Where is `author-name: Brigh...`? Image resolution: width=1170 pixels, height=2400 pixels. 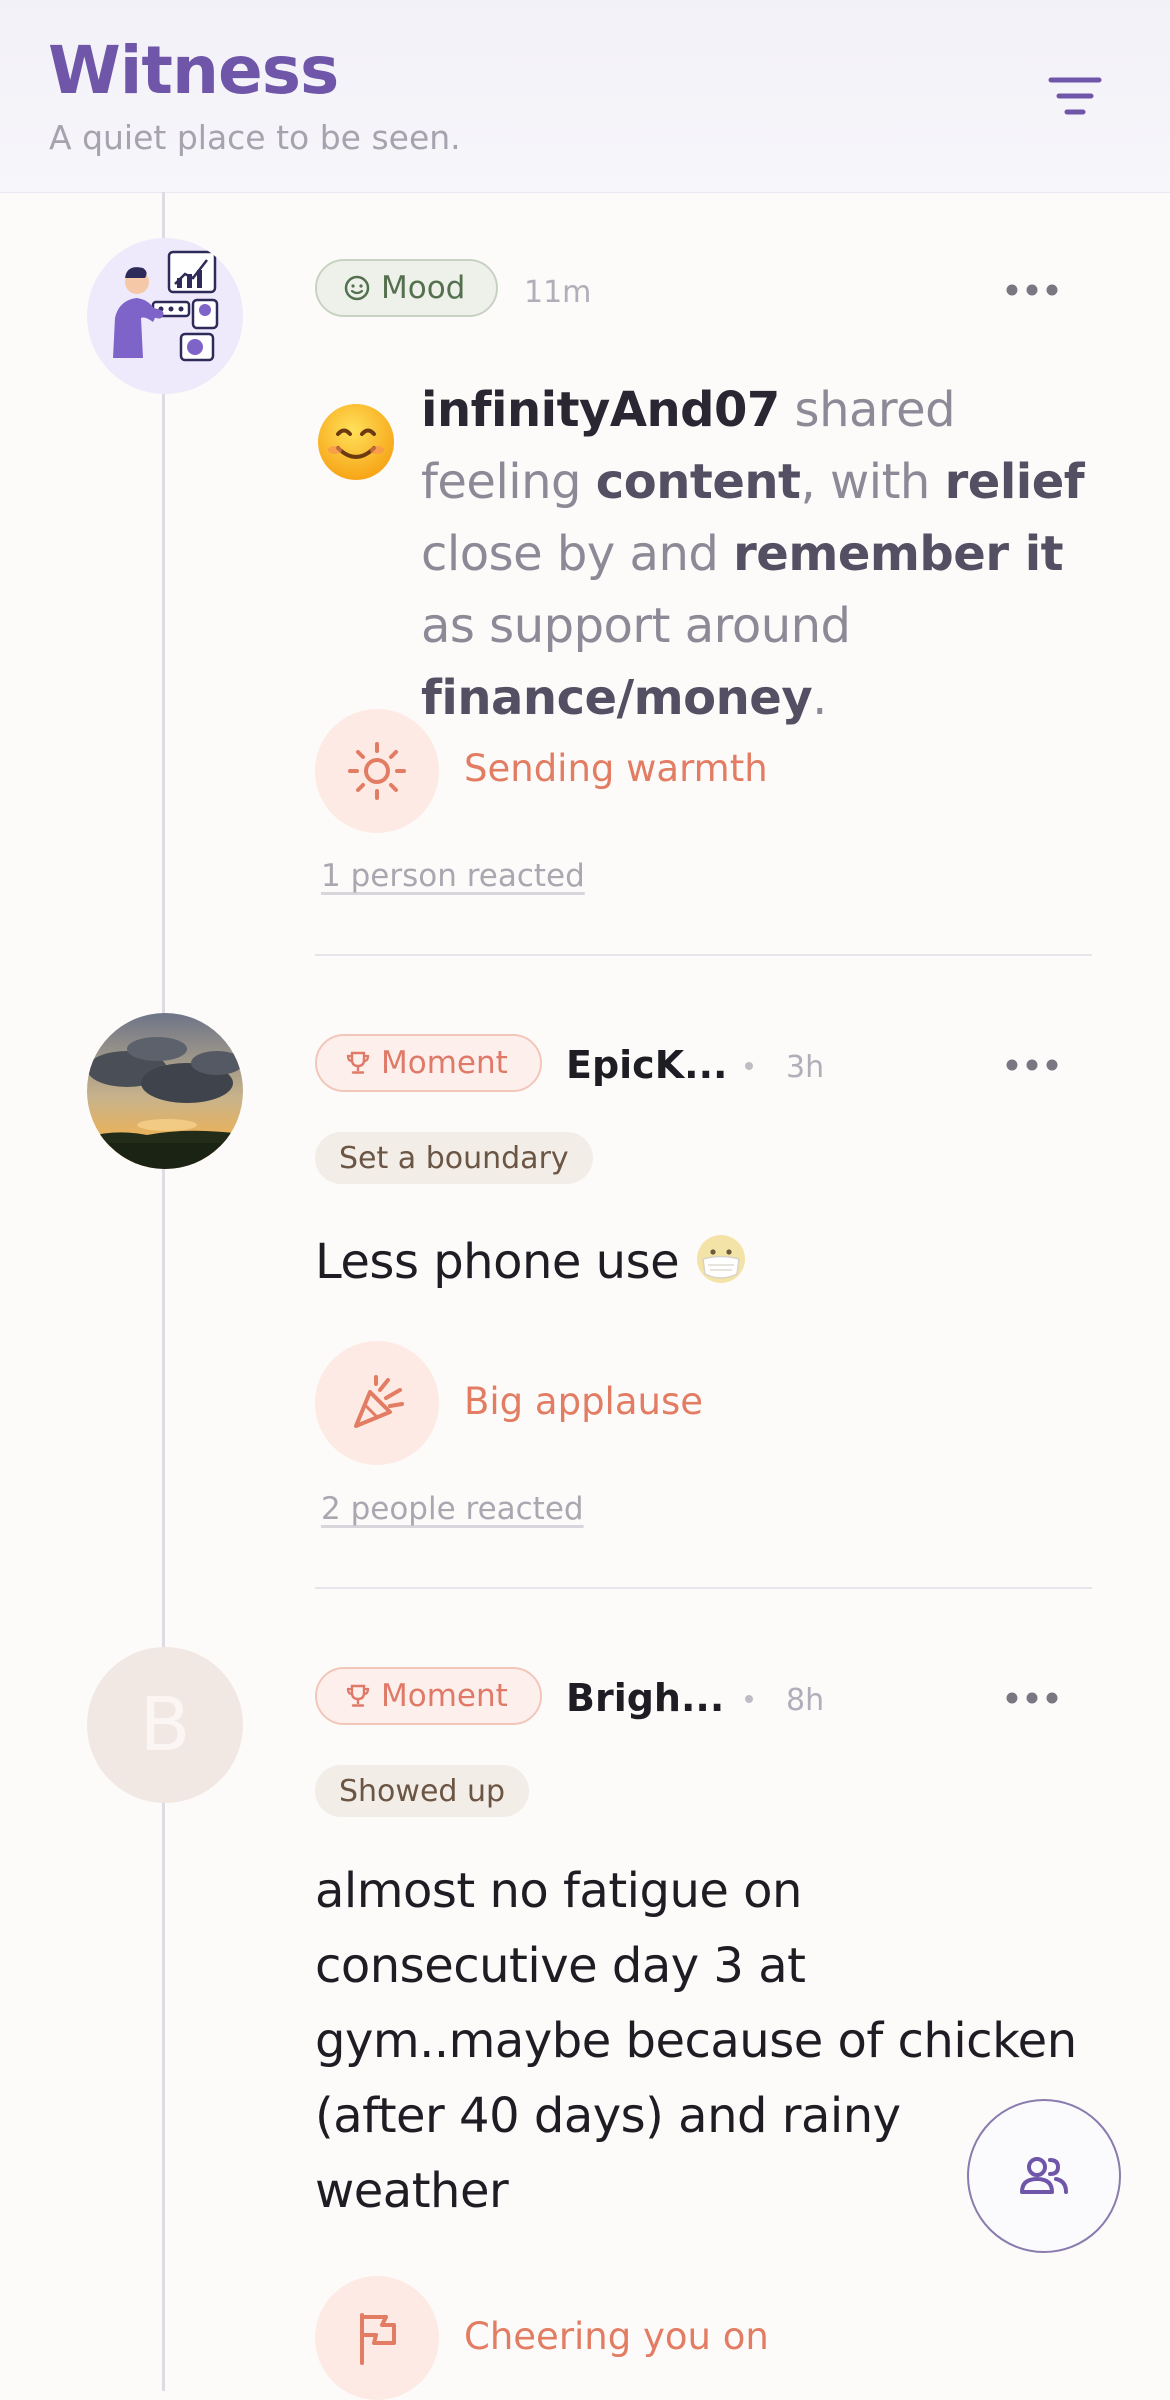
author-name: Brigh... is located at coordinates (645, 1698).